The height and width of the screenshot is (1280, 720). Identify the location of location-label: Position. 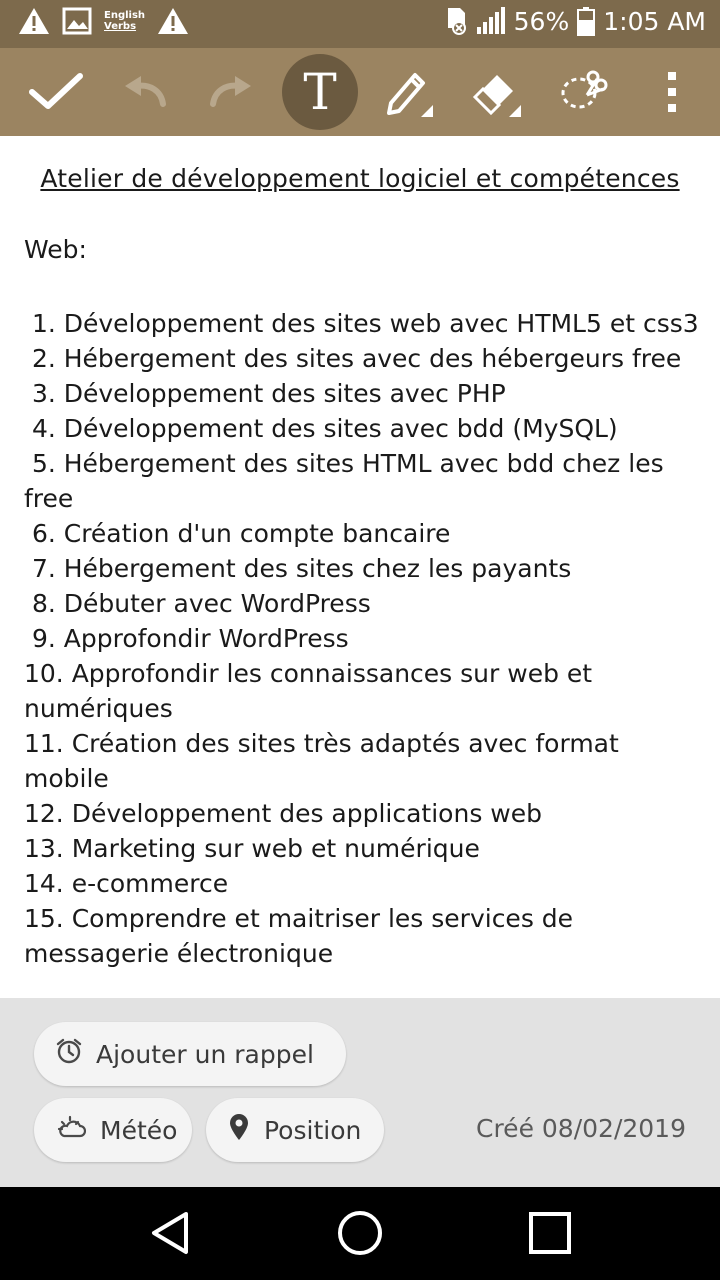
(313, 1130).